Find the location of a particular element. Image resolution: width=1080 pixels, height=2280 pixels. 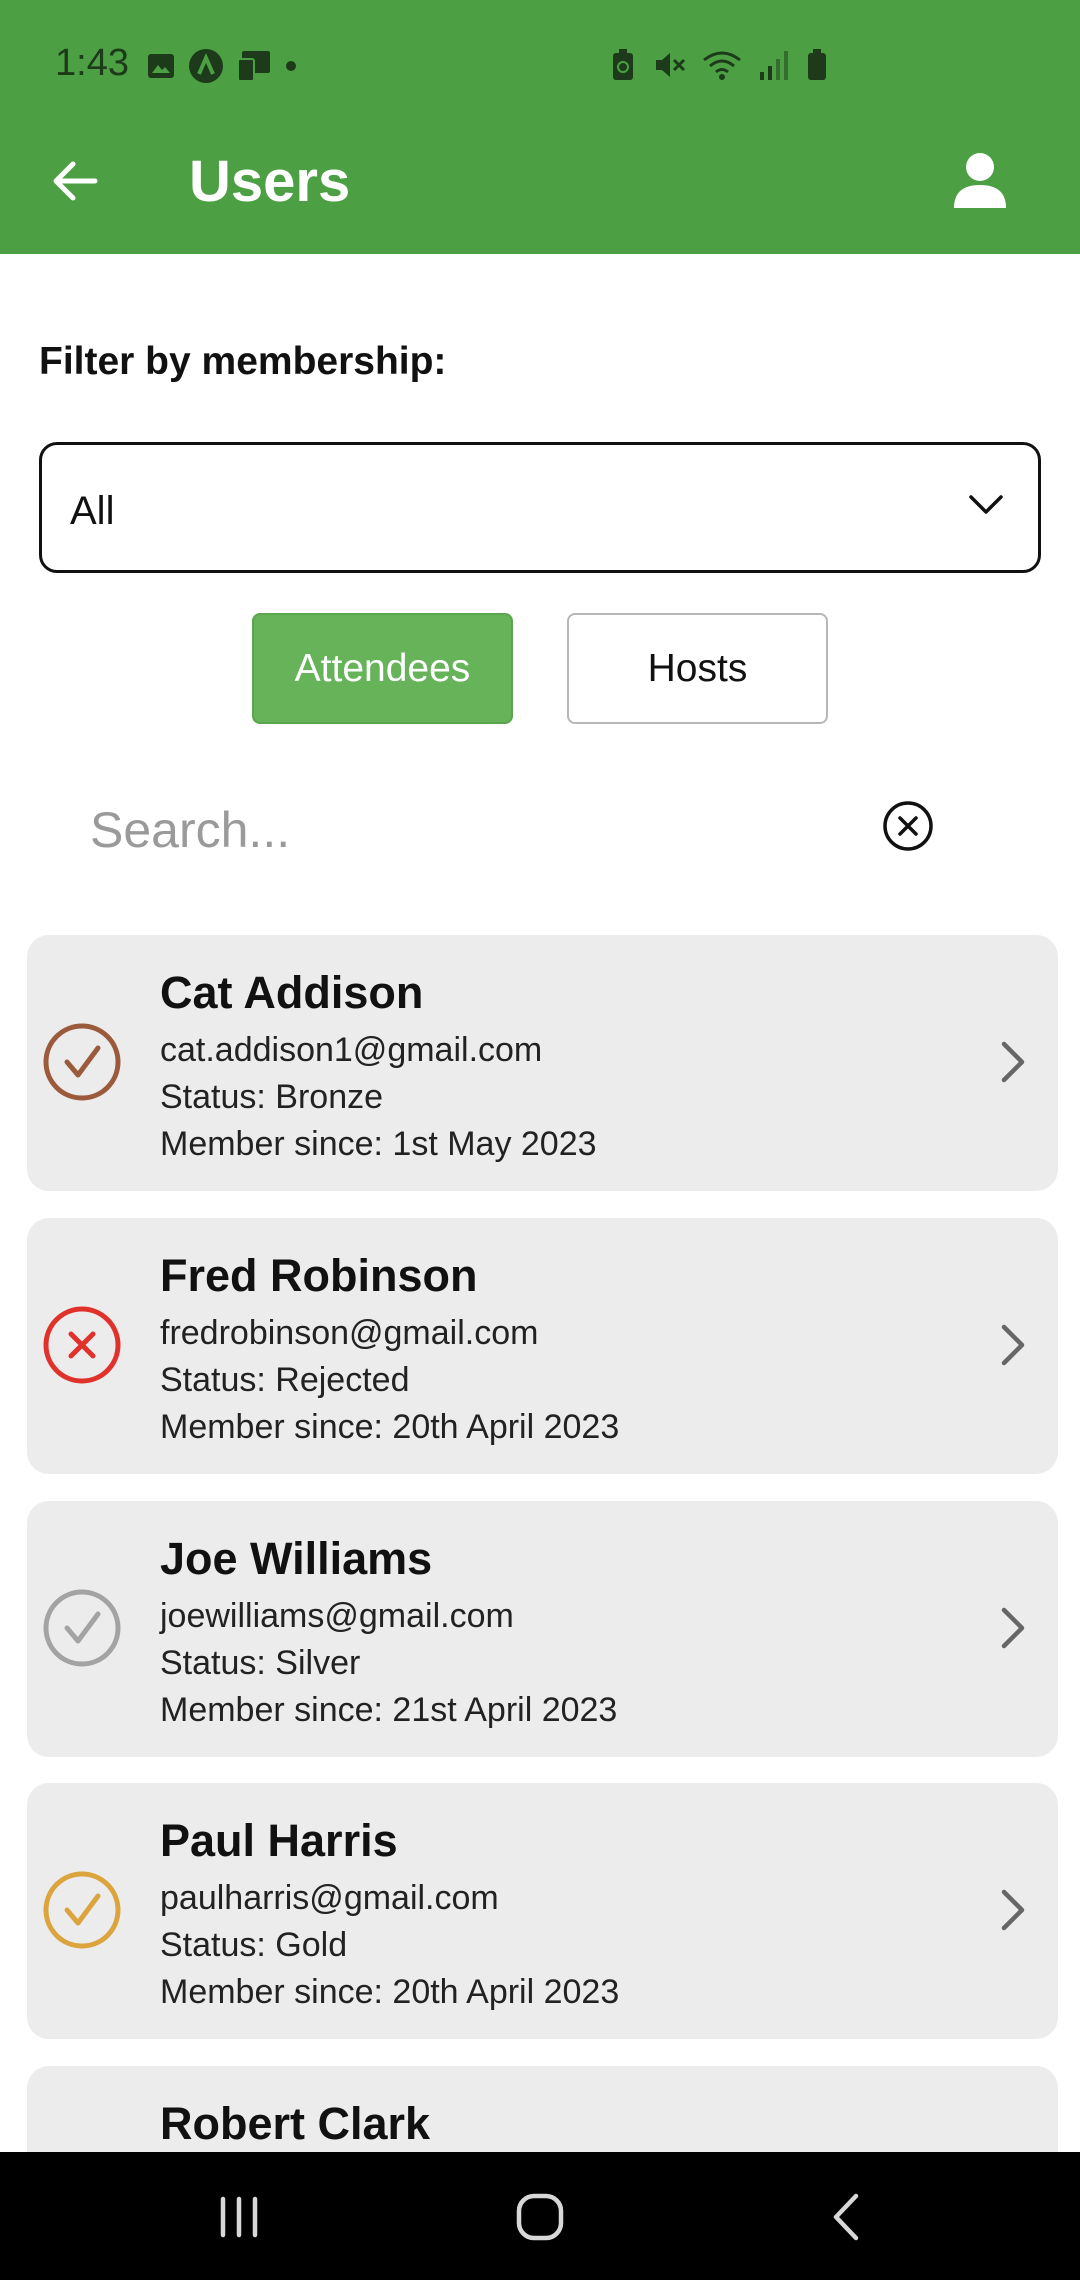

home-icon is located at coordinates (540, 2217).